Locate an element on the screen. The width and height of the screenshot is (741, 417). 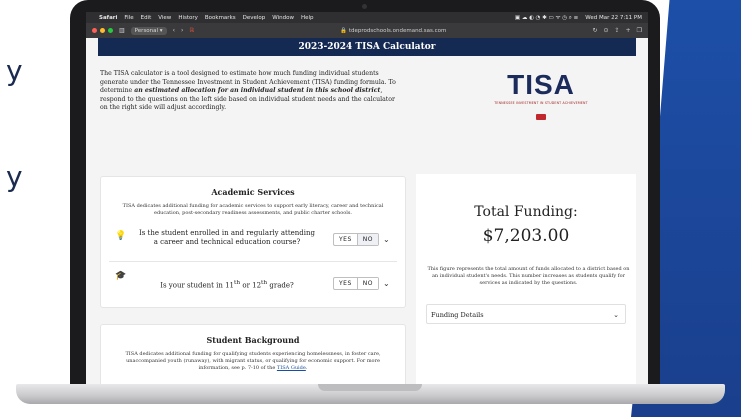
total-funding-value: $7,203.00 is located at coordinates (526, 236).